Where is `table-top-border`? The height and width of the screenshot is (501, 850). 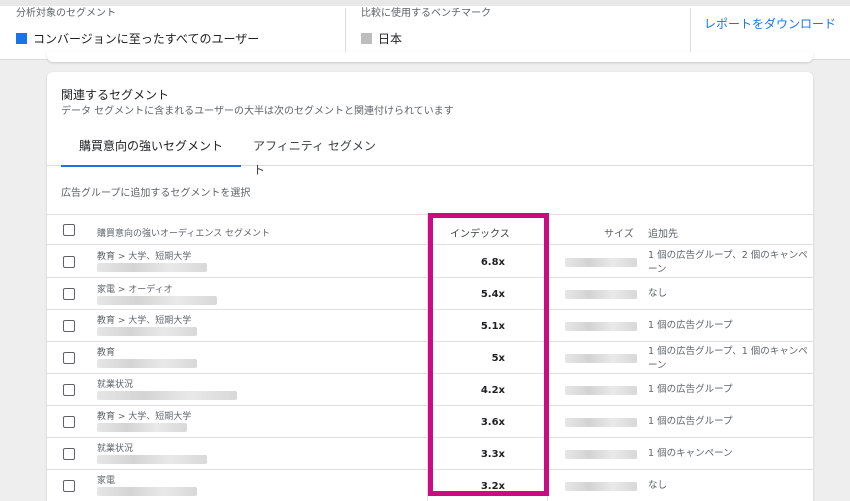
table-top-border is located at coordinates (430, 214).